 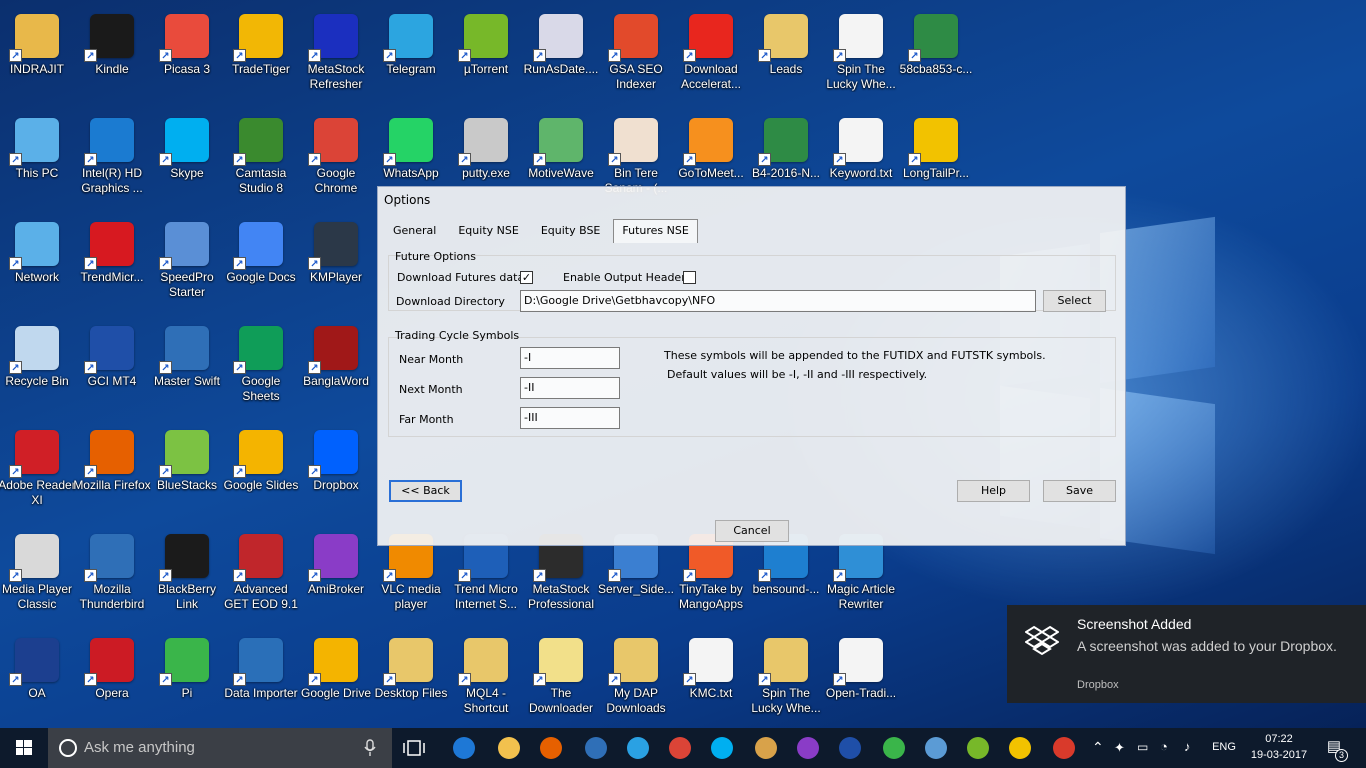 I want to click on desktop-icon: ↗Recycle Bin, so click(x=37, y=366).